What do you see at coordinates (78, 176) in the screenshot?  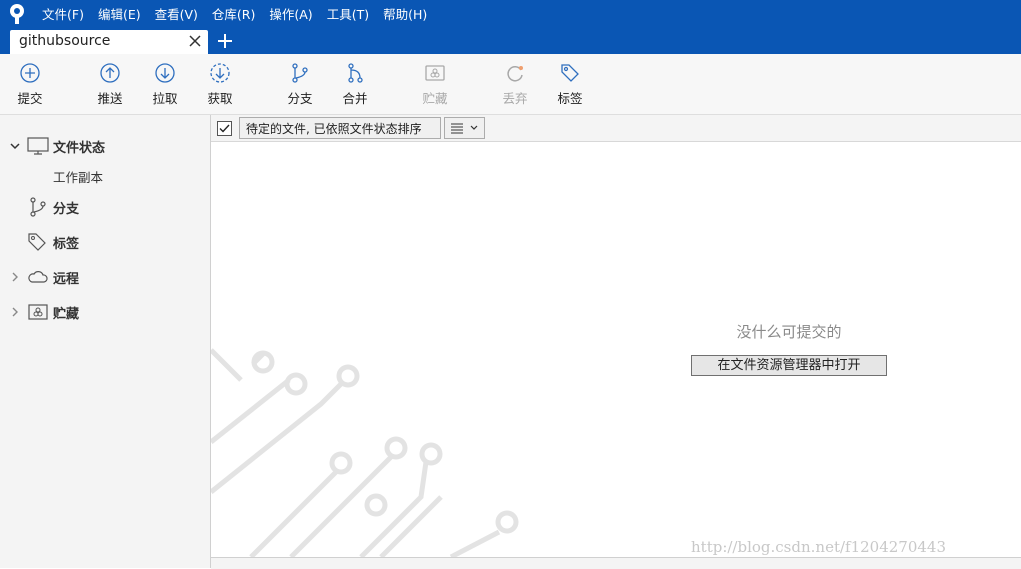 I see `sidebar-item-working-copy: 工作副本` at bounding box center [78, 176].